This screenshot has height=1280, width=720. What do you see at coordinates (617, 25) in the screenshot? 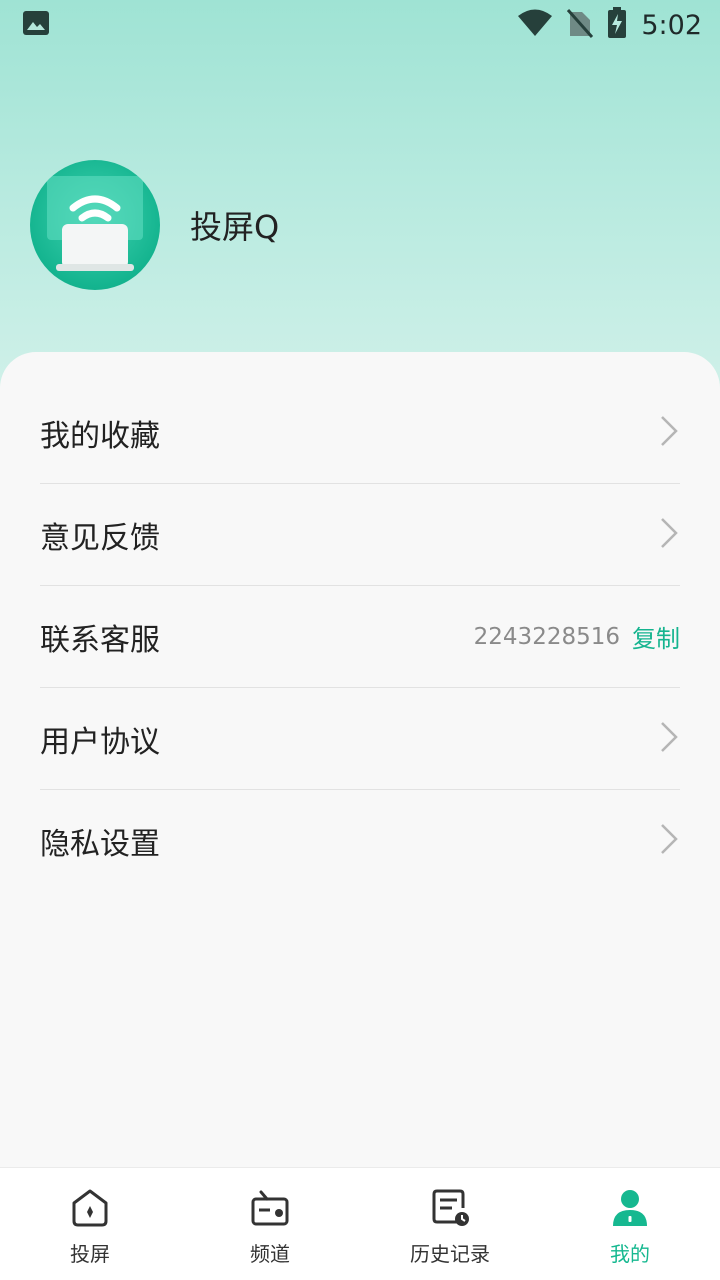
I see `battery-charging-icon` at bounding box center [617, 25].